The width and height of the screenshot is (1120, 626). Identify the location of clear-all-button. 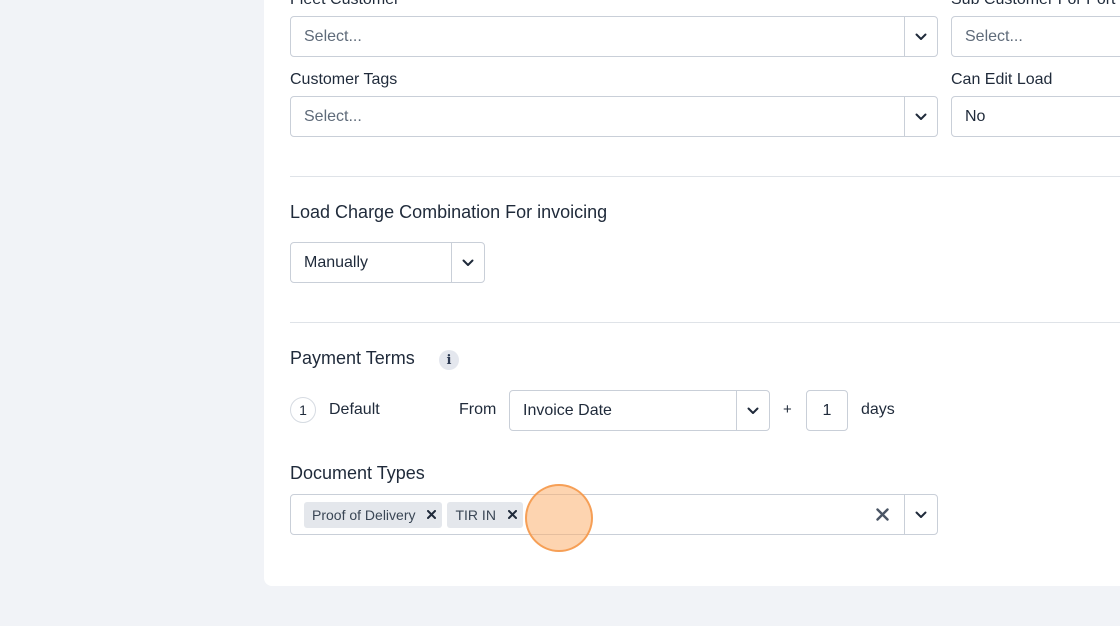
(882, 514).